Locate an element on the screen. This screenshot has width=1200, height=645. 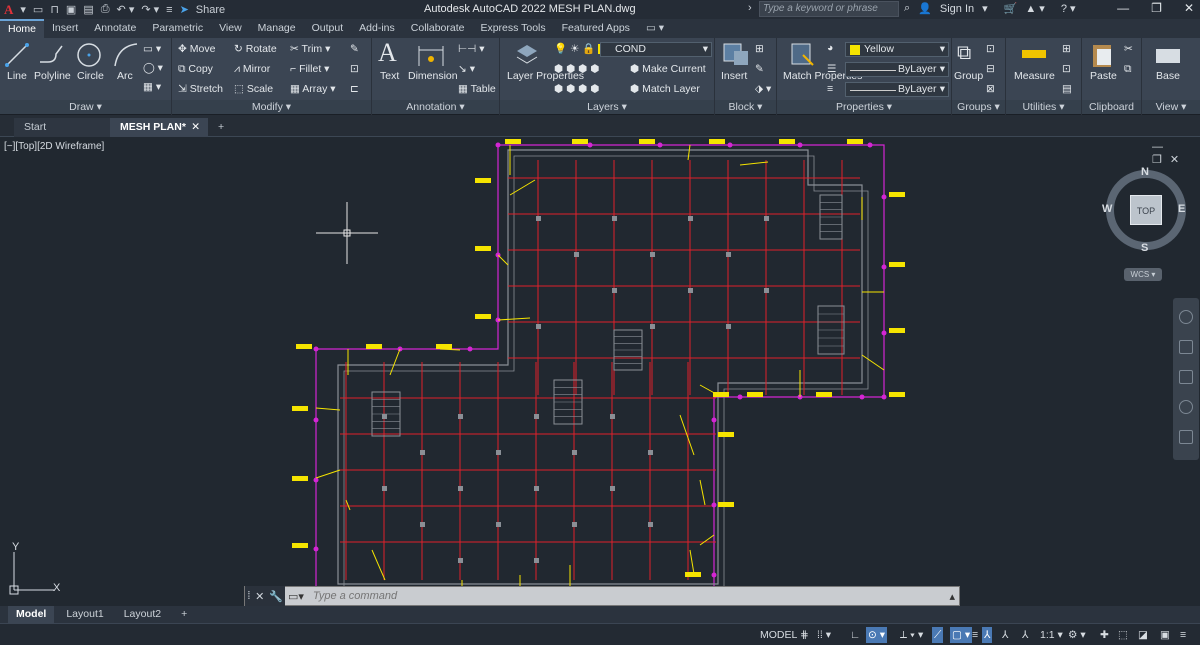
color-dropdown: Yellow ▾ is located at coordinates (897, 49).